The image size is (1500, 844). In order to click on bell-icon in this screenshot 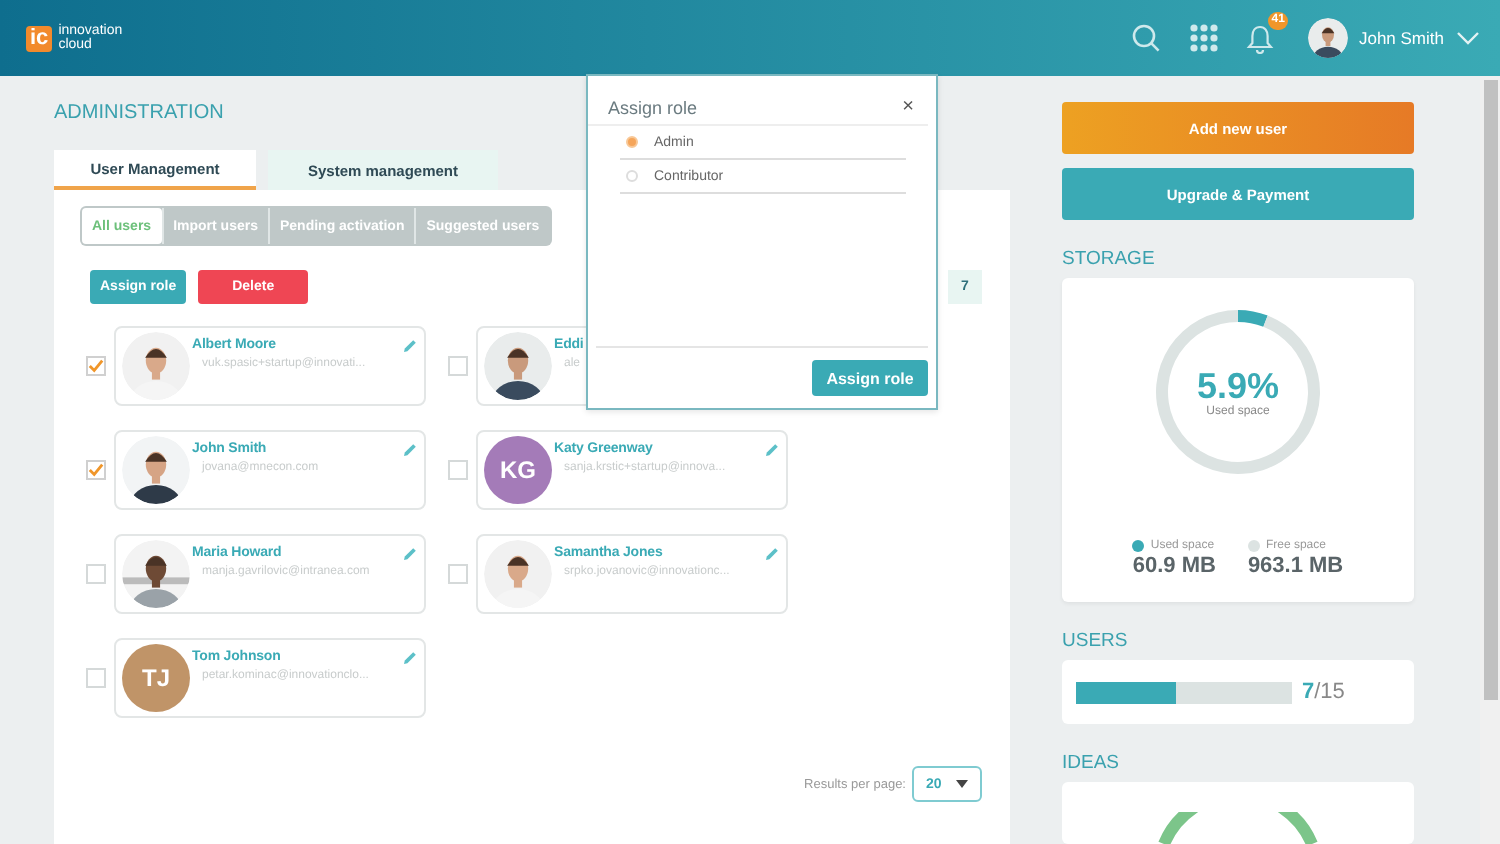, I will do `click(1260, 38)`.